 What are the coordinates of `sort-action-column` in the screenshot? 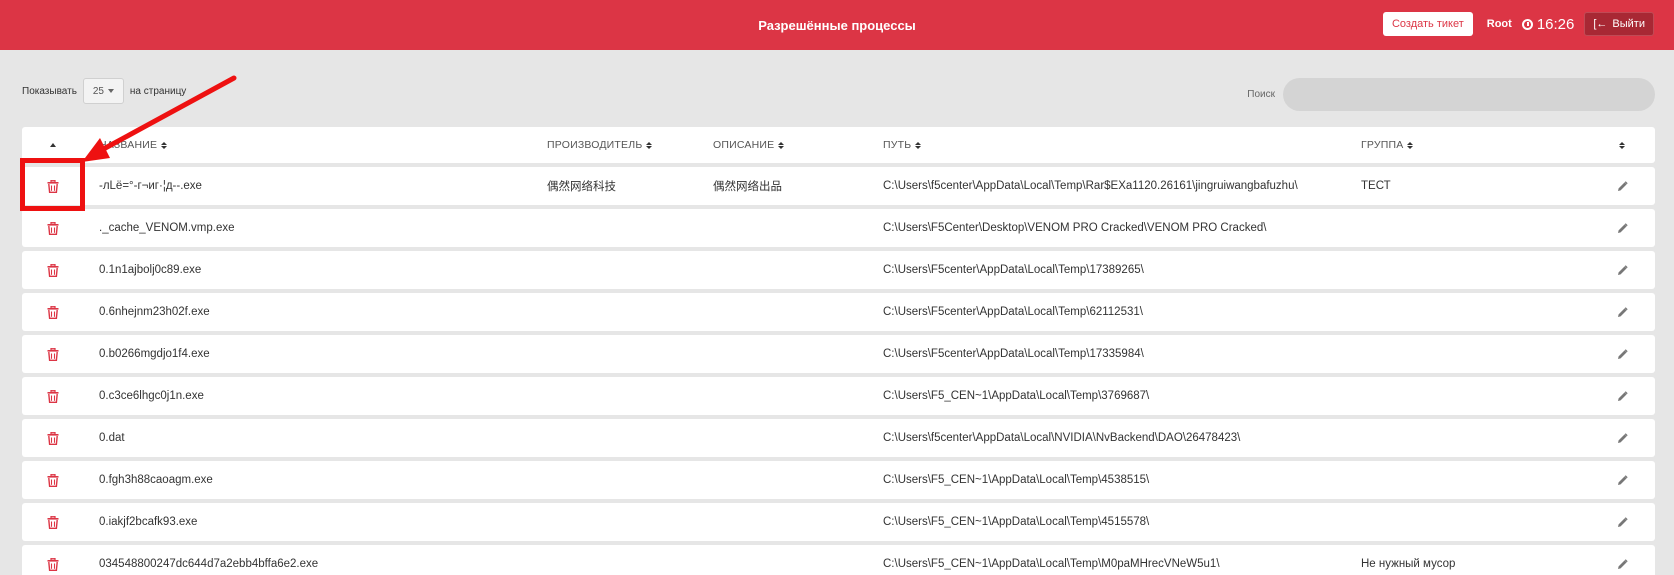 It's located at (53, 145).